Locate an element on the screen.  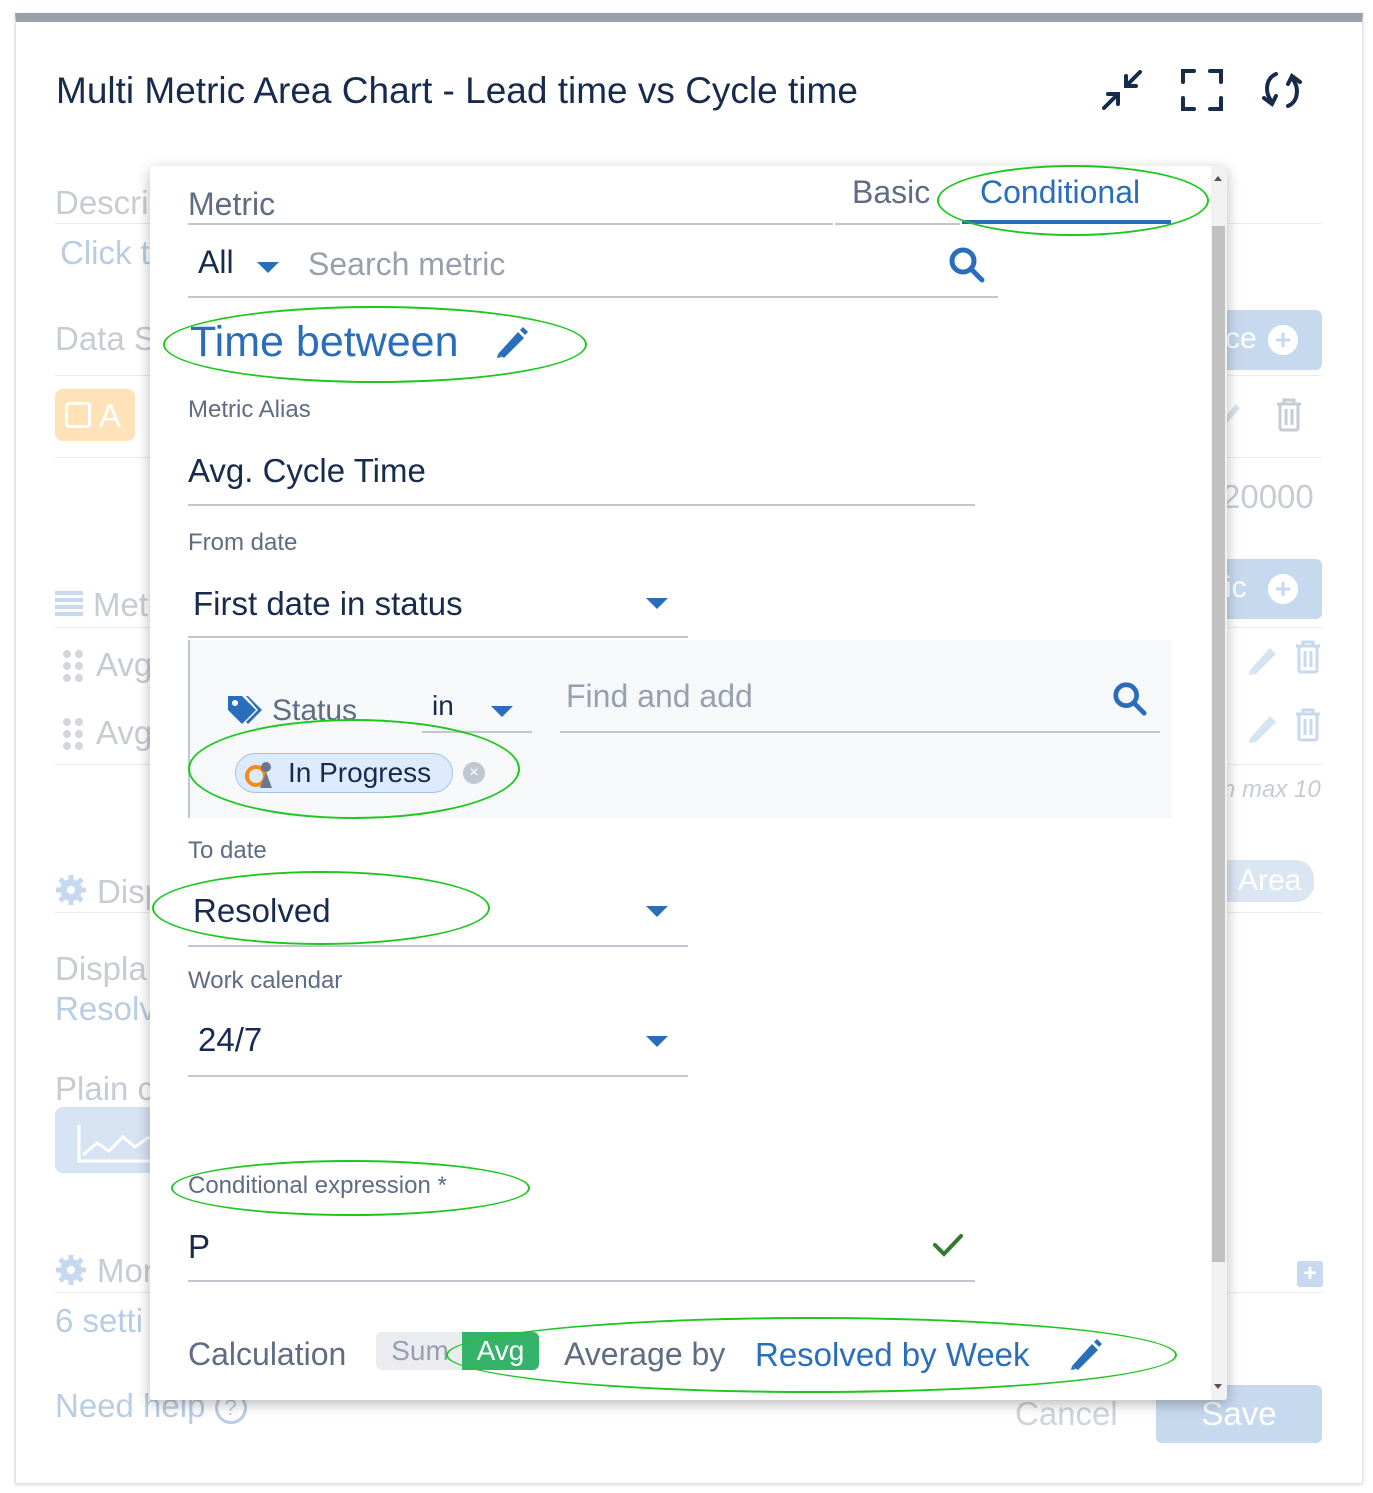
max-note: n max 10 is located at coordinates (1271, 789).